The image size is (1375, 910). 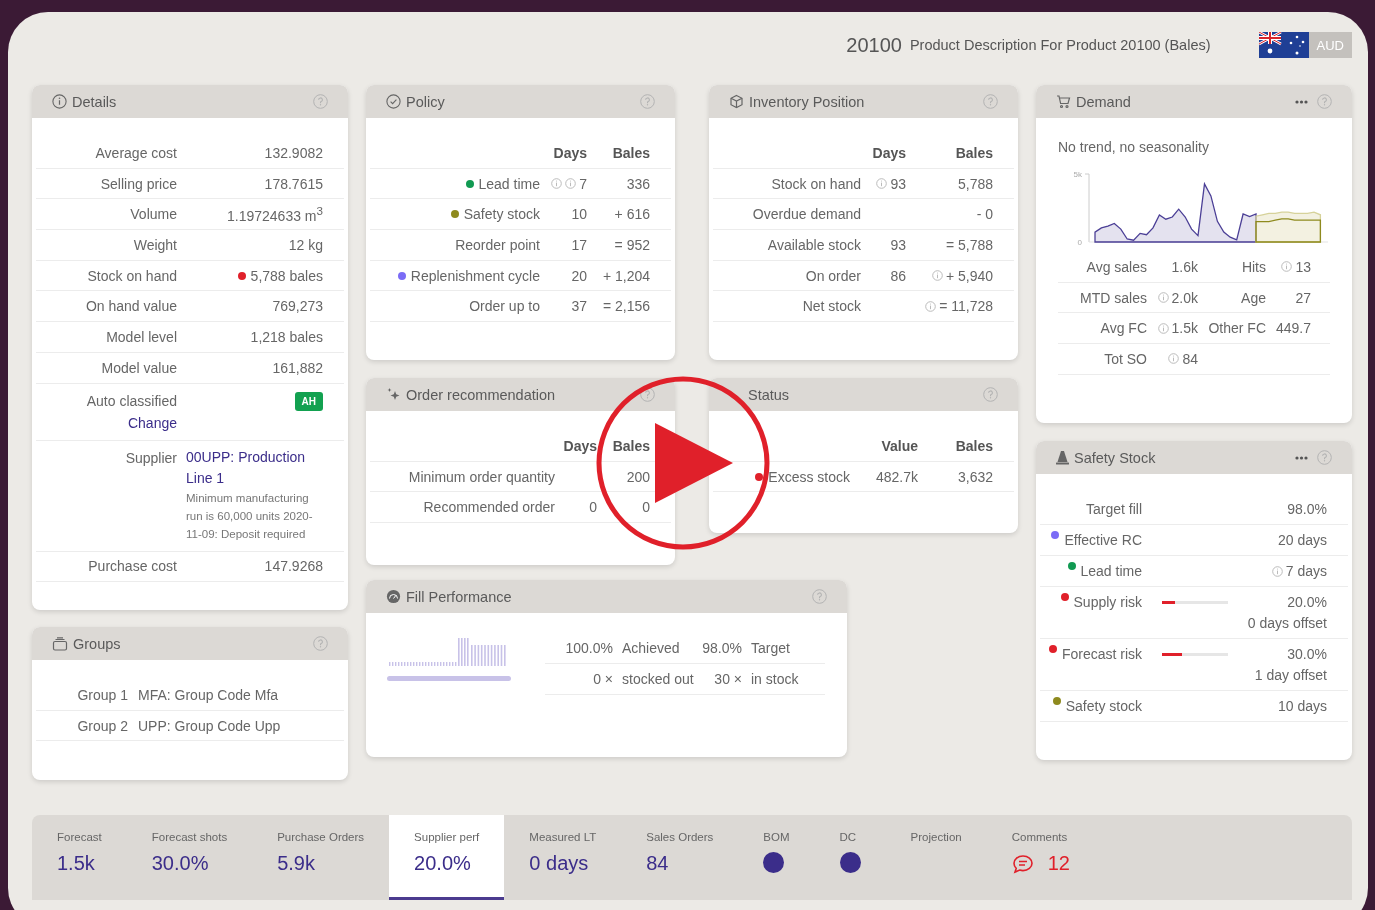 I want to click on bottom-tab: Comments 12, so click(x=1040, y=857).